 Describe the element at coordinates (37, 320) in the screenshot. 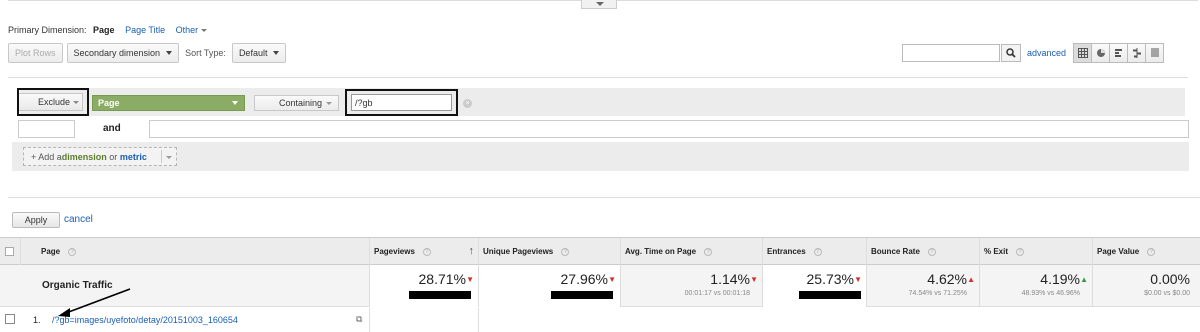

I see `row-number: 1.` at that location.